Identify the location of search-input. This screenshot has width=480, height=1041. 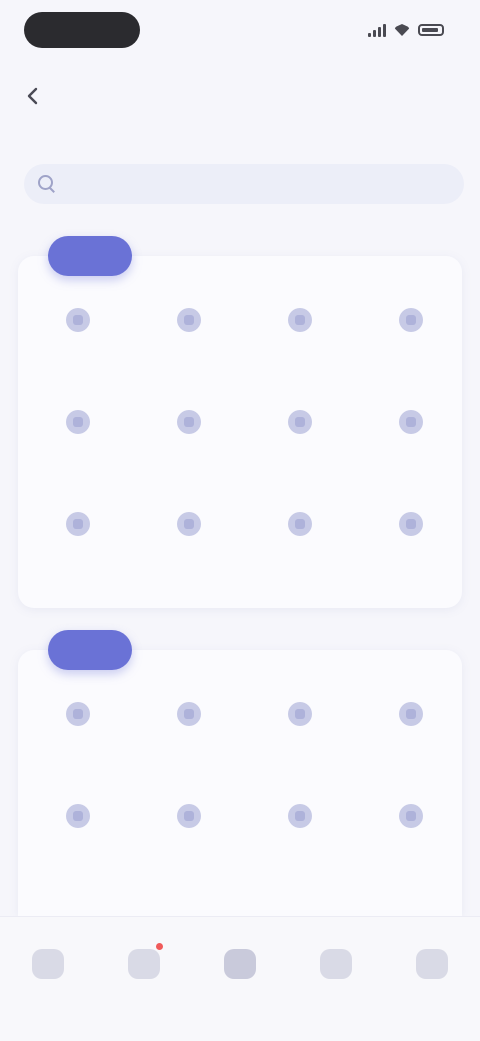
(265, 184).